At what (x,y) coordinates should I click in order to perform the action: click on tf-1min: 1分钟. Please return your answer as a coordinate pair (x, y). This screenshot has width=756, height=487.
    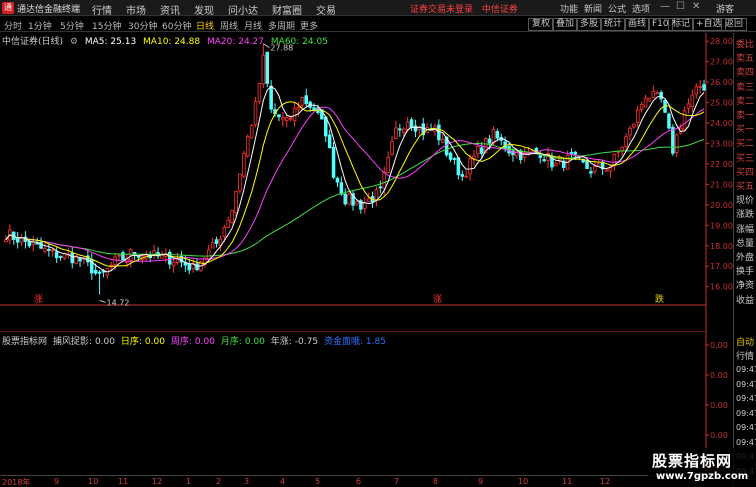
    Looking at the image, I should click on (40, 25).